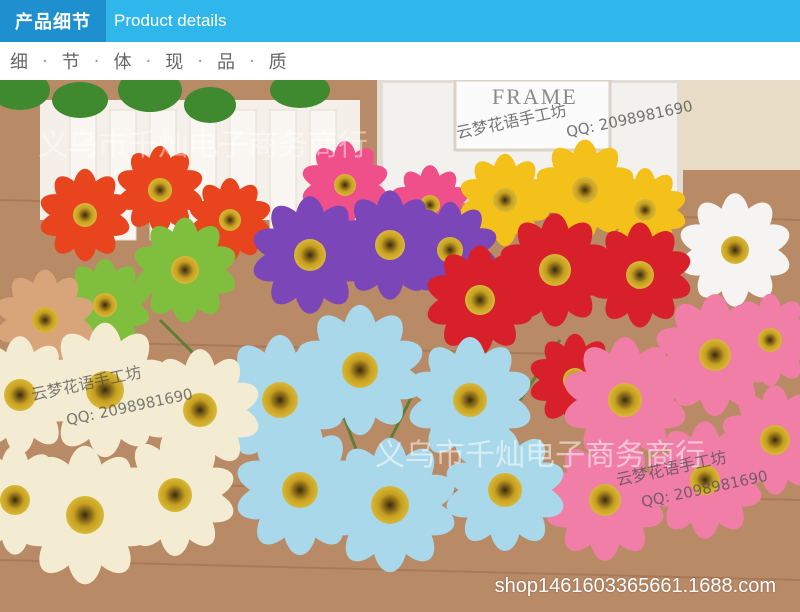 The height and width of the screenshot is (612, 800). What do you see at coordinates (225, 62) in the screenshot?
I see `subtitle-char: 品` at bounding box center [225, 62].